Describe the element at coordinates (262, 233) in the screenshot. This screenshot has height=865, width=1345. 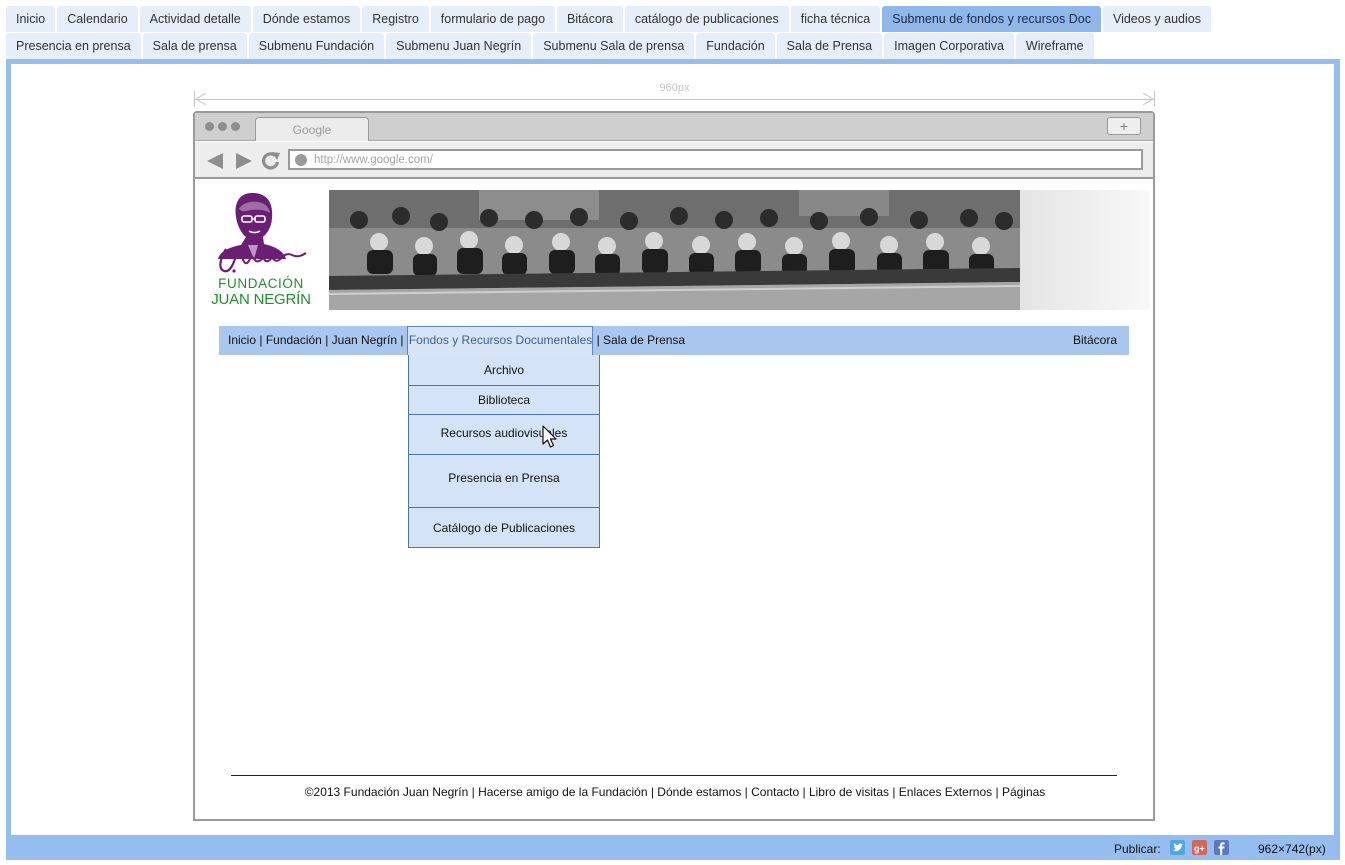
I see `portrait-logo-icon` at that location.